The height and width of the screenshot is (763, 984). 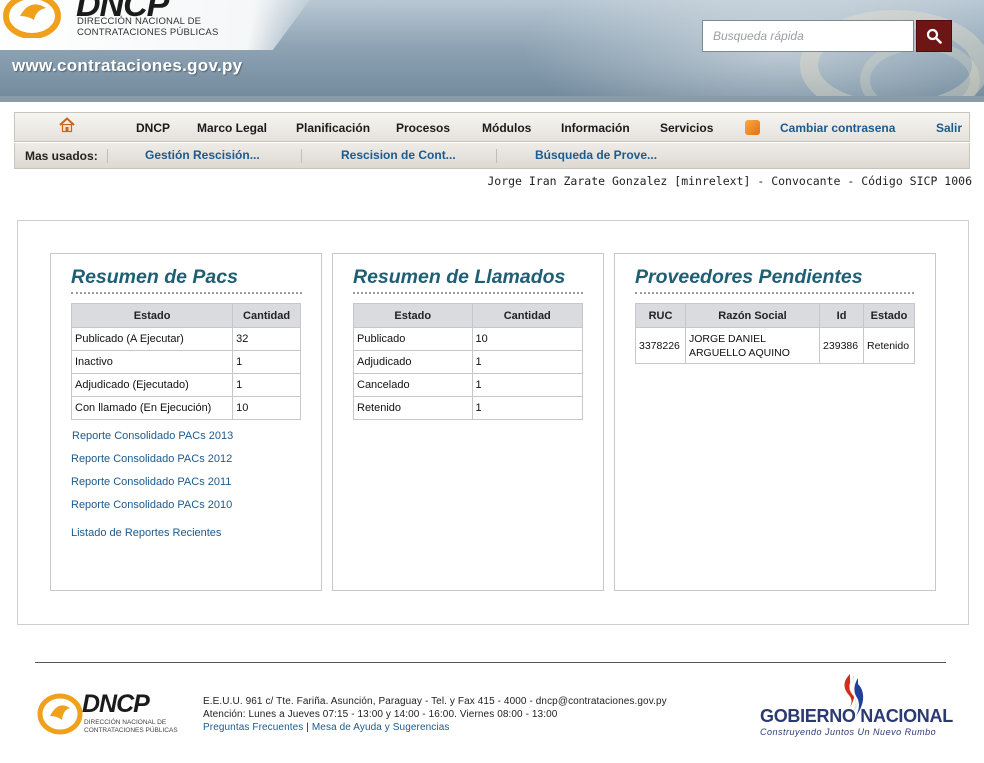 I want to click on help-desk-link: Mesa de Ayuda y Sugerencias, so click(x=381, y=727).